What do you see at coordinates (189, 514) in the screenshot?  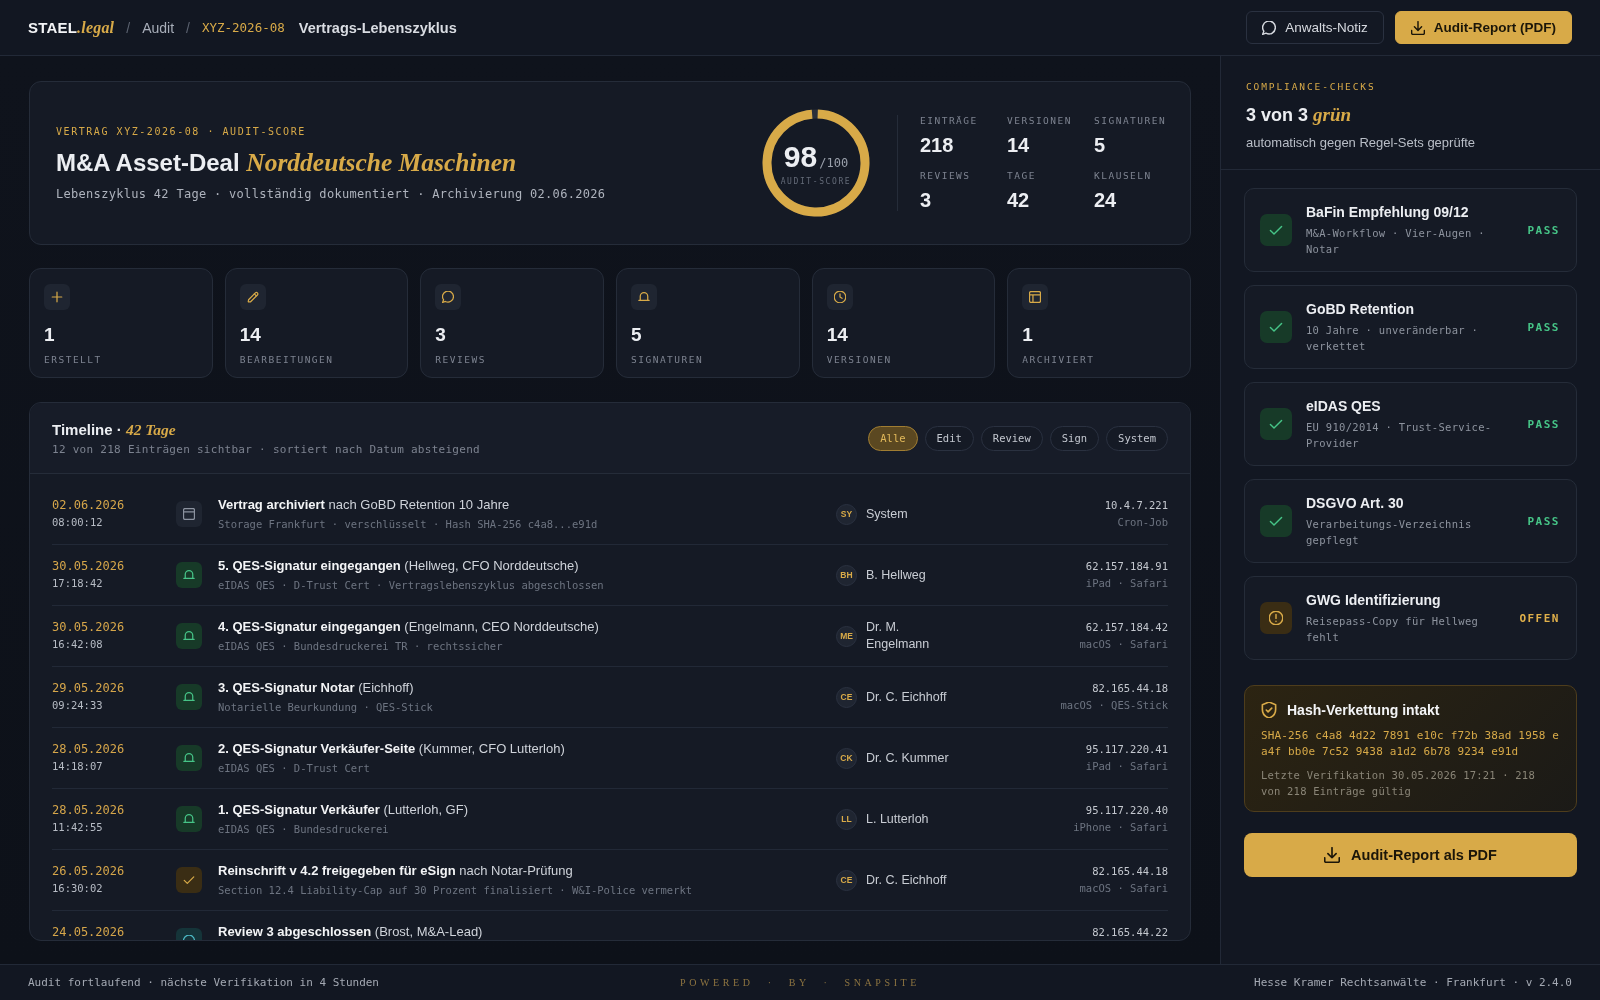 I see `box-icon` at bounding box center [189, 514].